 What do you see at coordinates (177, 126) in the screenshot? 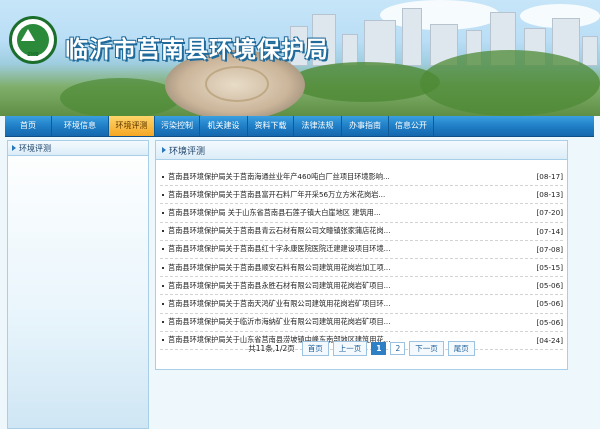
I see `nav-item-pollution-control: 污染控制` at bounding box center [177, 126].